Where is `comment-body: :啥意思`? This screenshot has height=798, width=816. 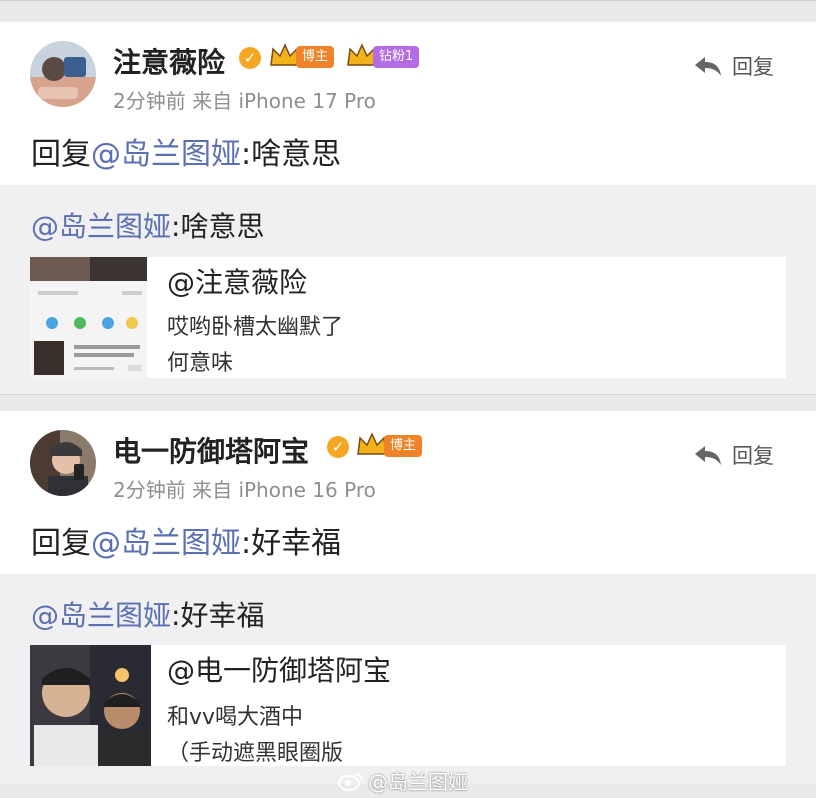 comment-body: :啥意思 is located at coordinates (291, 154).